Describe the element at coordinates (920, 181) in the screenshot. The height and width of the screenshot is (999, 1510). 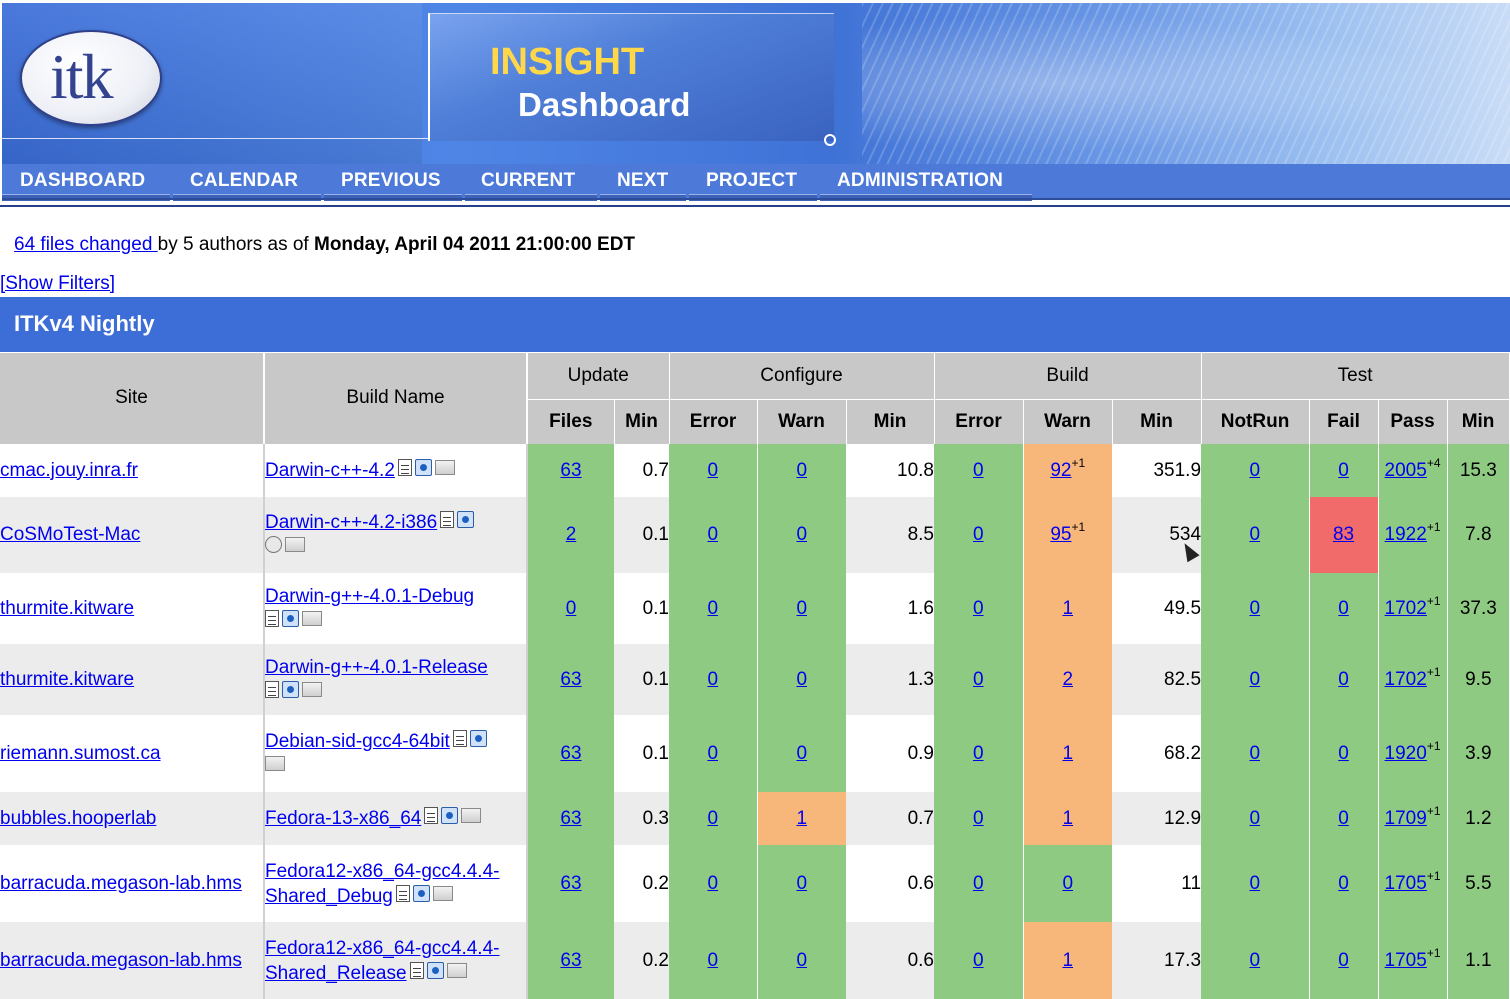
I see `nav-administration: ADMINISTRATION` at that location.